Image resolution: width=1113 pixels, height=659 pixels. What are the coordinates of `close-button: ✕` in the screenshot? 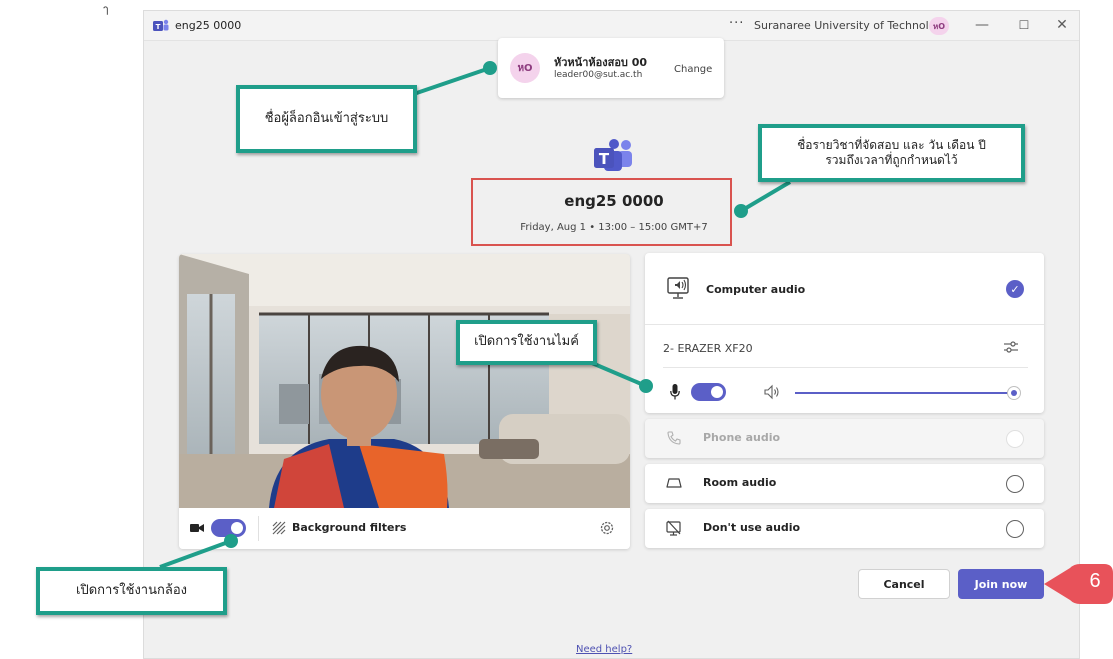 It's located at (1062, 25).